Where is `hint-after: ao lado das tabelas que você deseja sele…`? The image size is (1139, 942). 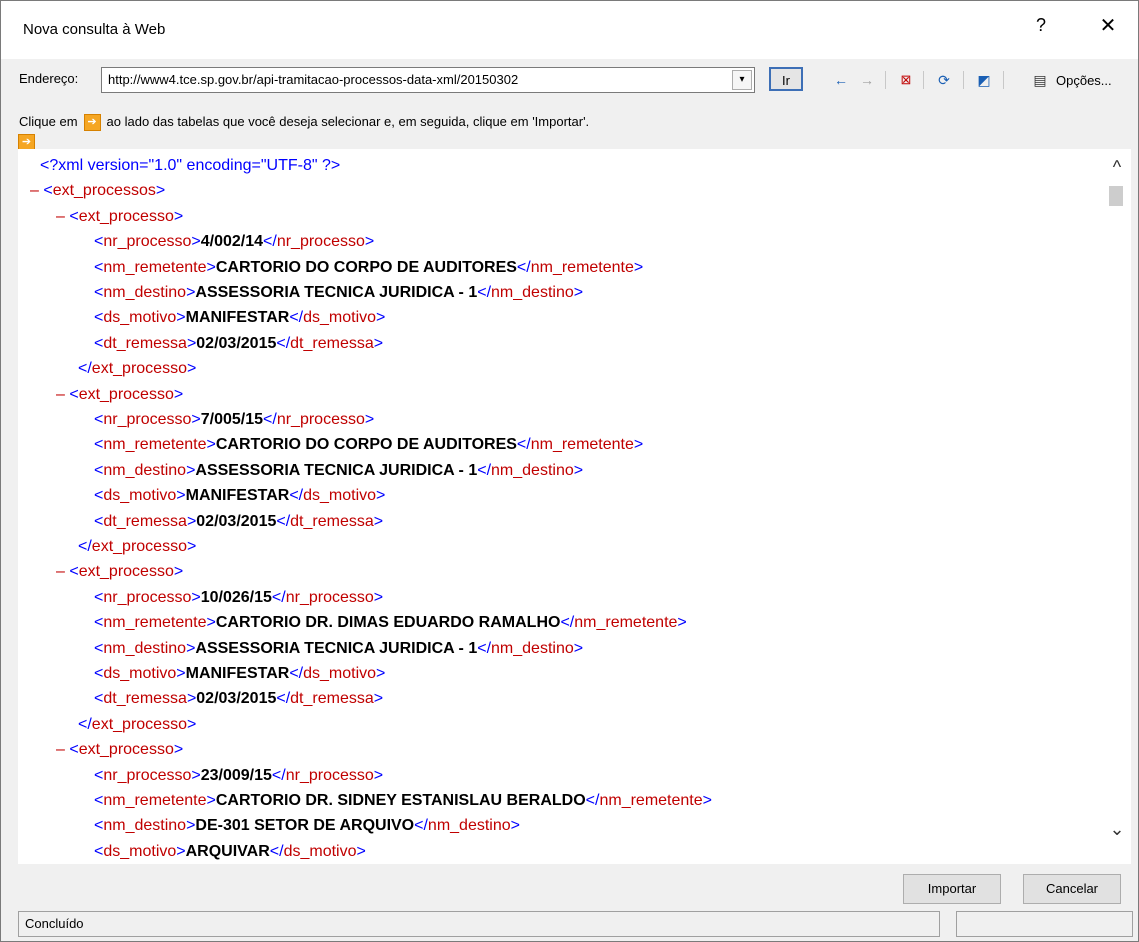
hint-after: ao lado das tabelas que você deseja sele… is located at coordinates (348, 121).